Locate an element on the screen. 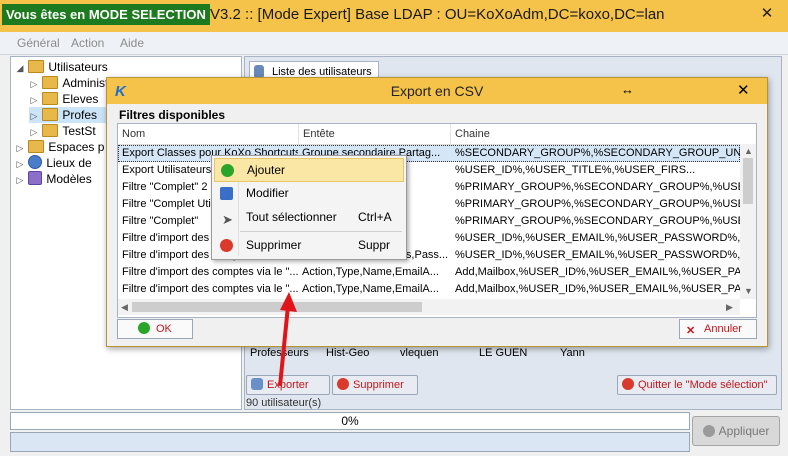 The width and height of the screenshot is (788, 456). dialog-title: Export en CSV is located at coordinates (437, 91).